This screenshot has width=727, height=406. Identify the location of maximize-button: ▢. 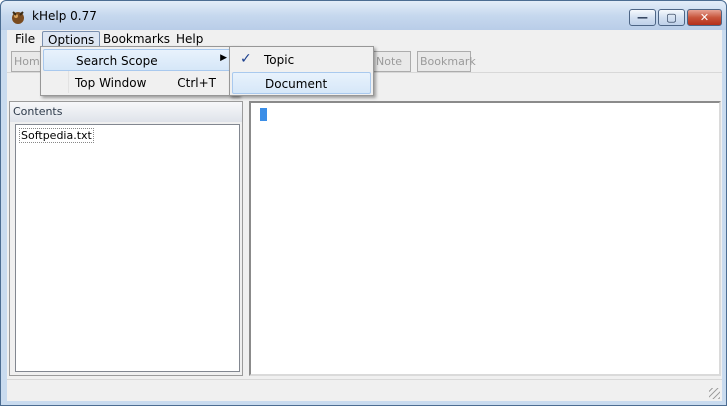
(671, 17).